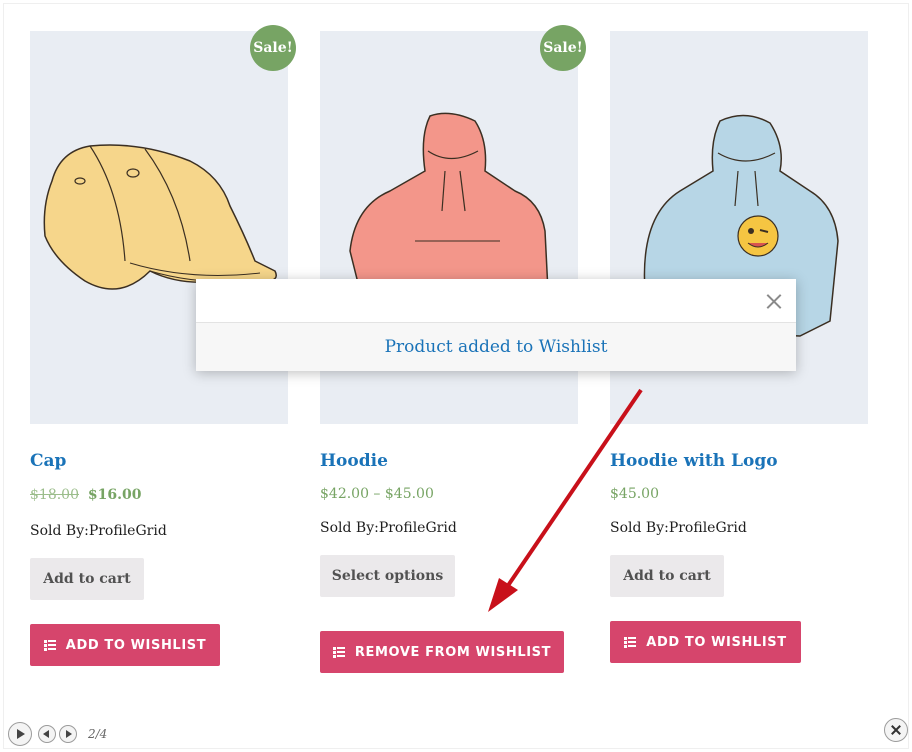  What do you see at coordinates (774, 301) in the screenshot?
I see `close-icon` at bounding box center [774, 301].